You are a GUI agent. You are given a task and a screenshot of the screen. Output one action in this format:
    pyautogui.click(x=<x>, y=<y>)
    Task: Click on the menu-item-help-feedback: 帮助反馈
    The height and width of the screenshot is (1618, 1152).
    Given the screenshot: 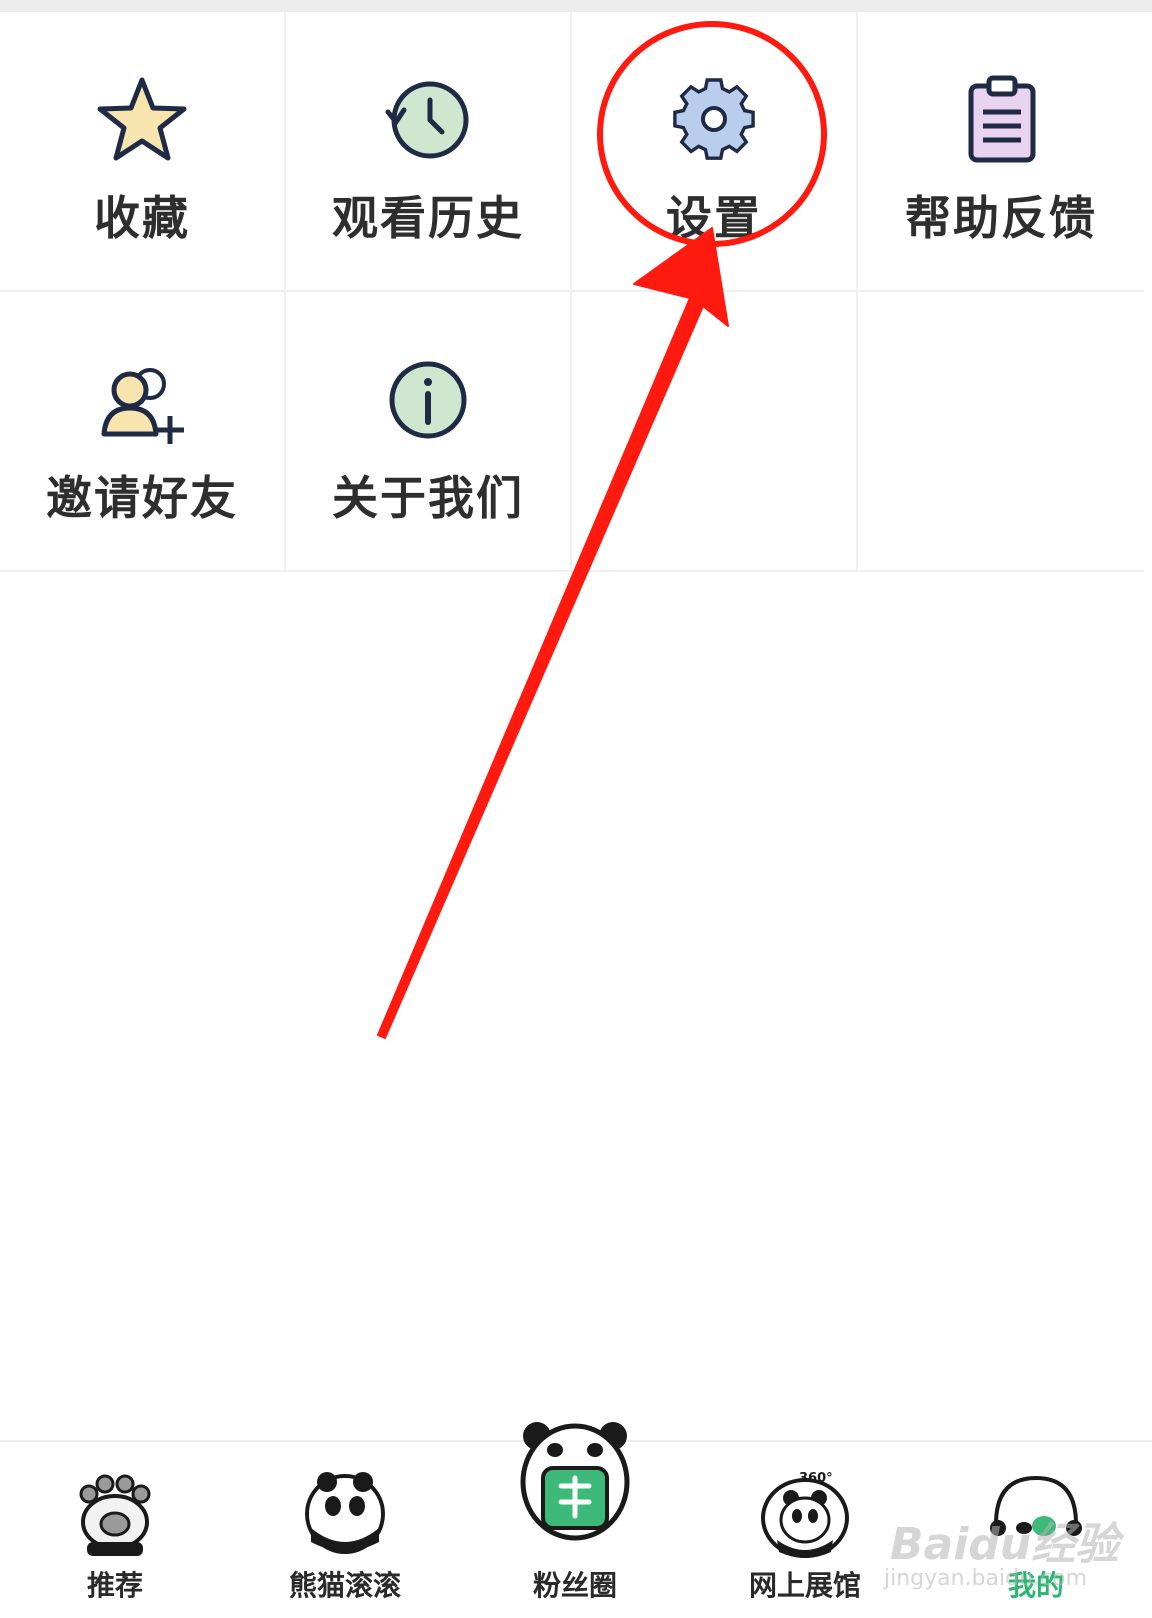 What is the action you would take?
    pyautogui.click(x=1001, y=152)
    